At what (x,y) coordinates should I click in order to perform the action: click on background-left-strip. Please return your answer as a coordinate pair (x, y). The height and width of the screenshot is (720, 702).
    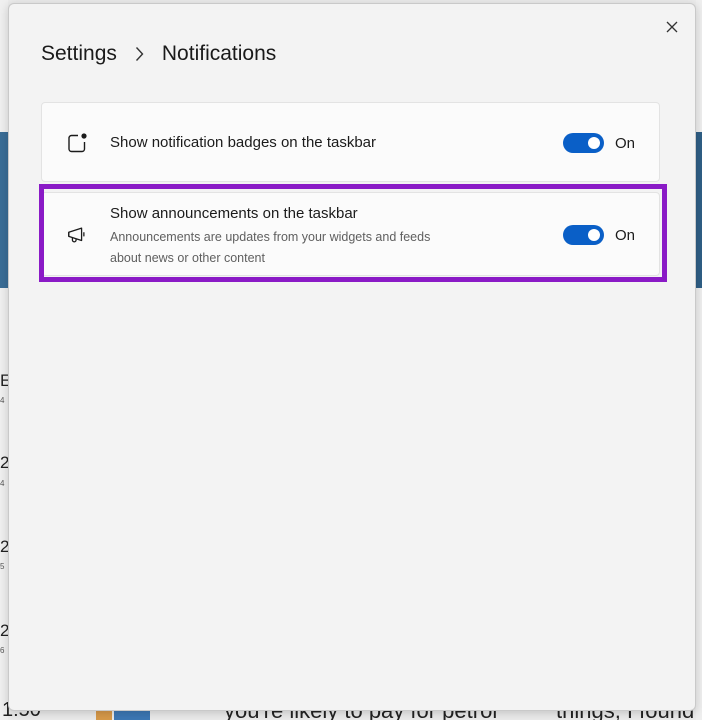
    Looking at the image, I should click on (4, 360).